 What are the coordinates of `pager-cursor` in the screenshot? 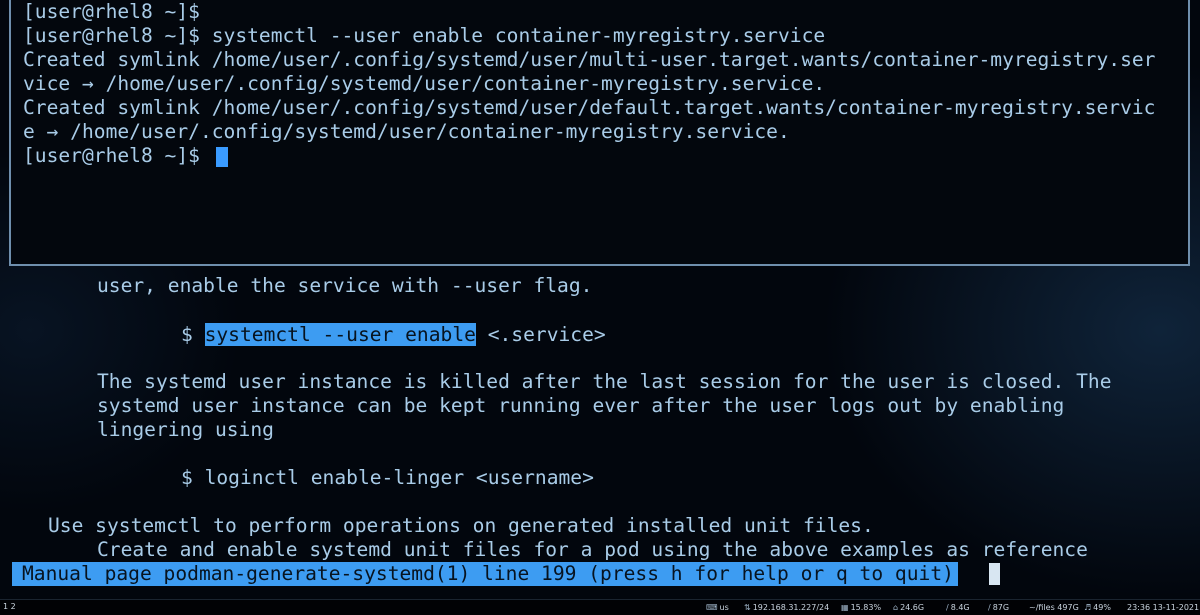 It's located at (994, 574).